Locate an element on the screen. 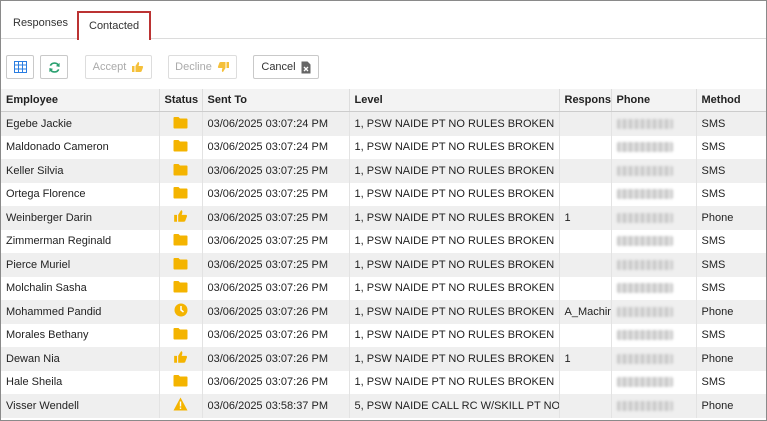 The height and width of the screenshot is (421, 767). column-header-employee: Employee is located at coordinates (80, 100).